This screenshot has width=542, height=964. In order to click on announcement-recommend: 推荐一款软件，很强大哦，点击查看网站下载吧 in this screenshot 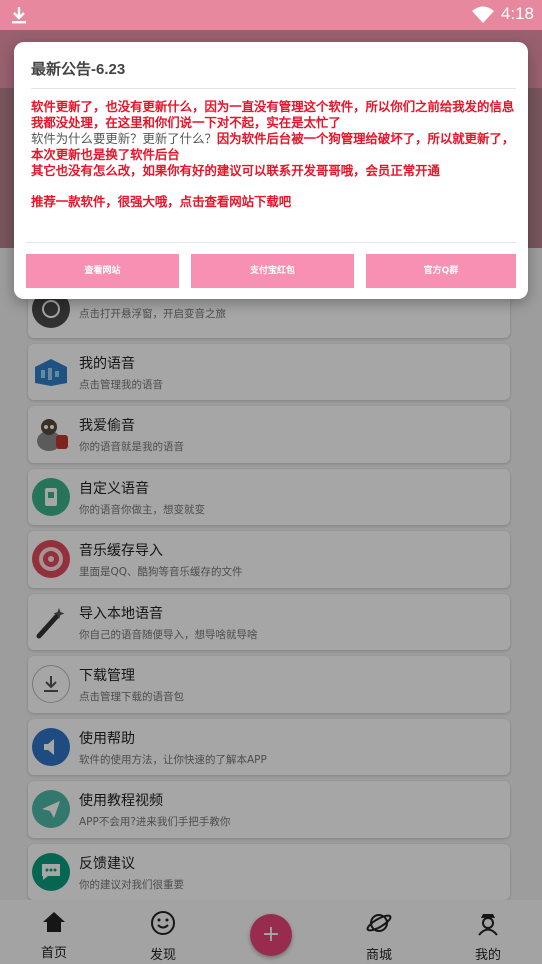, I will do `click(161, 201)`.